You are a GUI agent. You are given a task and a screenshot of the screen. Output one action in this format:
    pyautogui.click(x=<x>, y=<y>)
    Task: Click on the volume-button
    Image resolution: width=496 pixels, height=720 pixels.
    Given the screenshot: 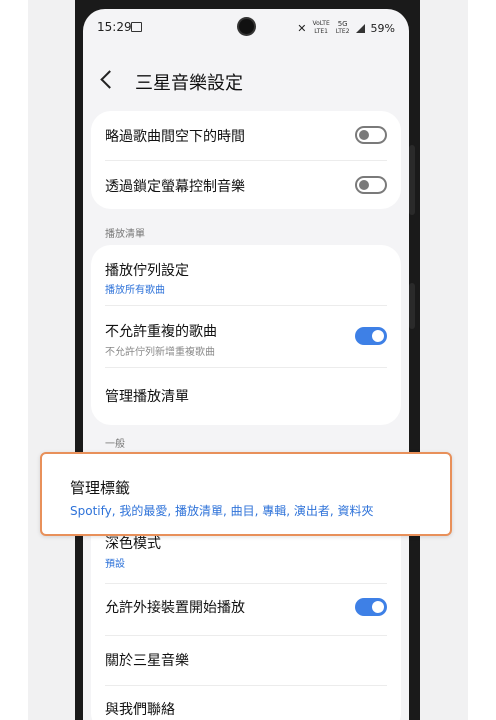 What is the action you would take?
    pyautogui.click(x=412, y=180)
    